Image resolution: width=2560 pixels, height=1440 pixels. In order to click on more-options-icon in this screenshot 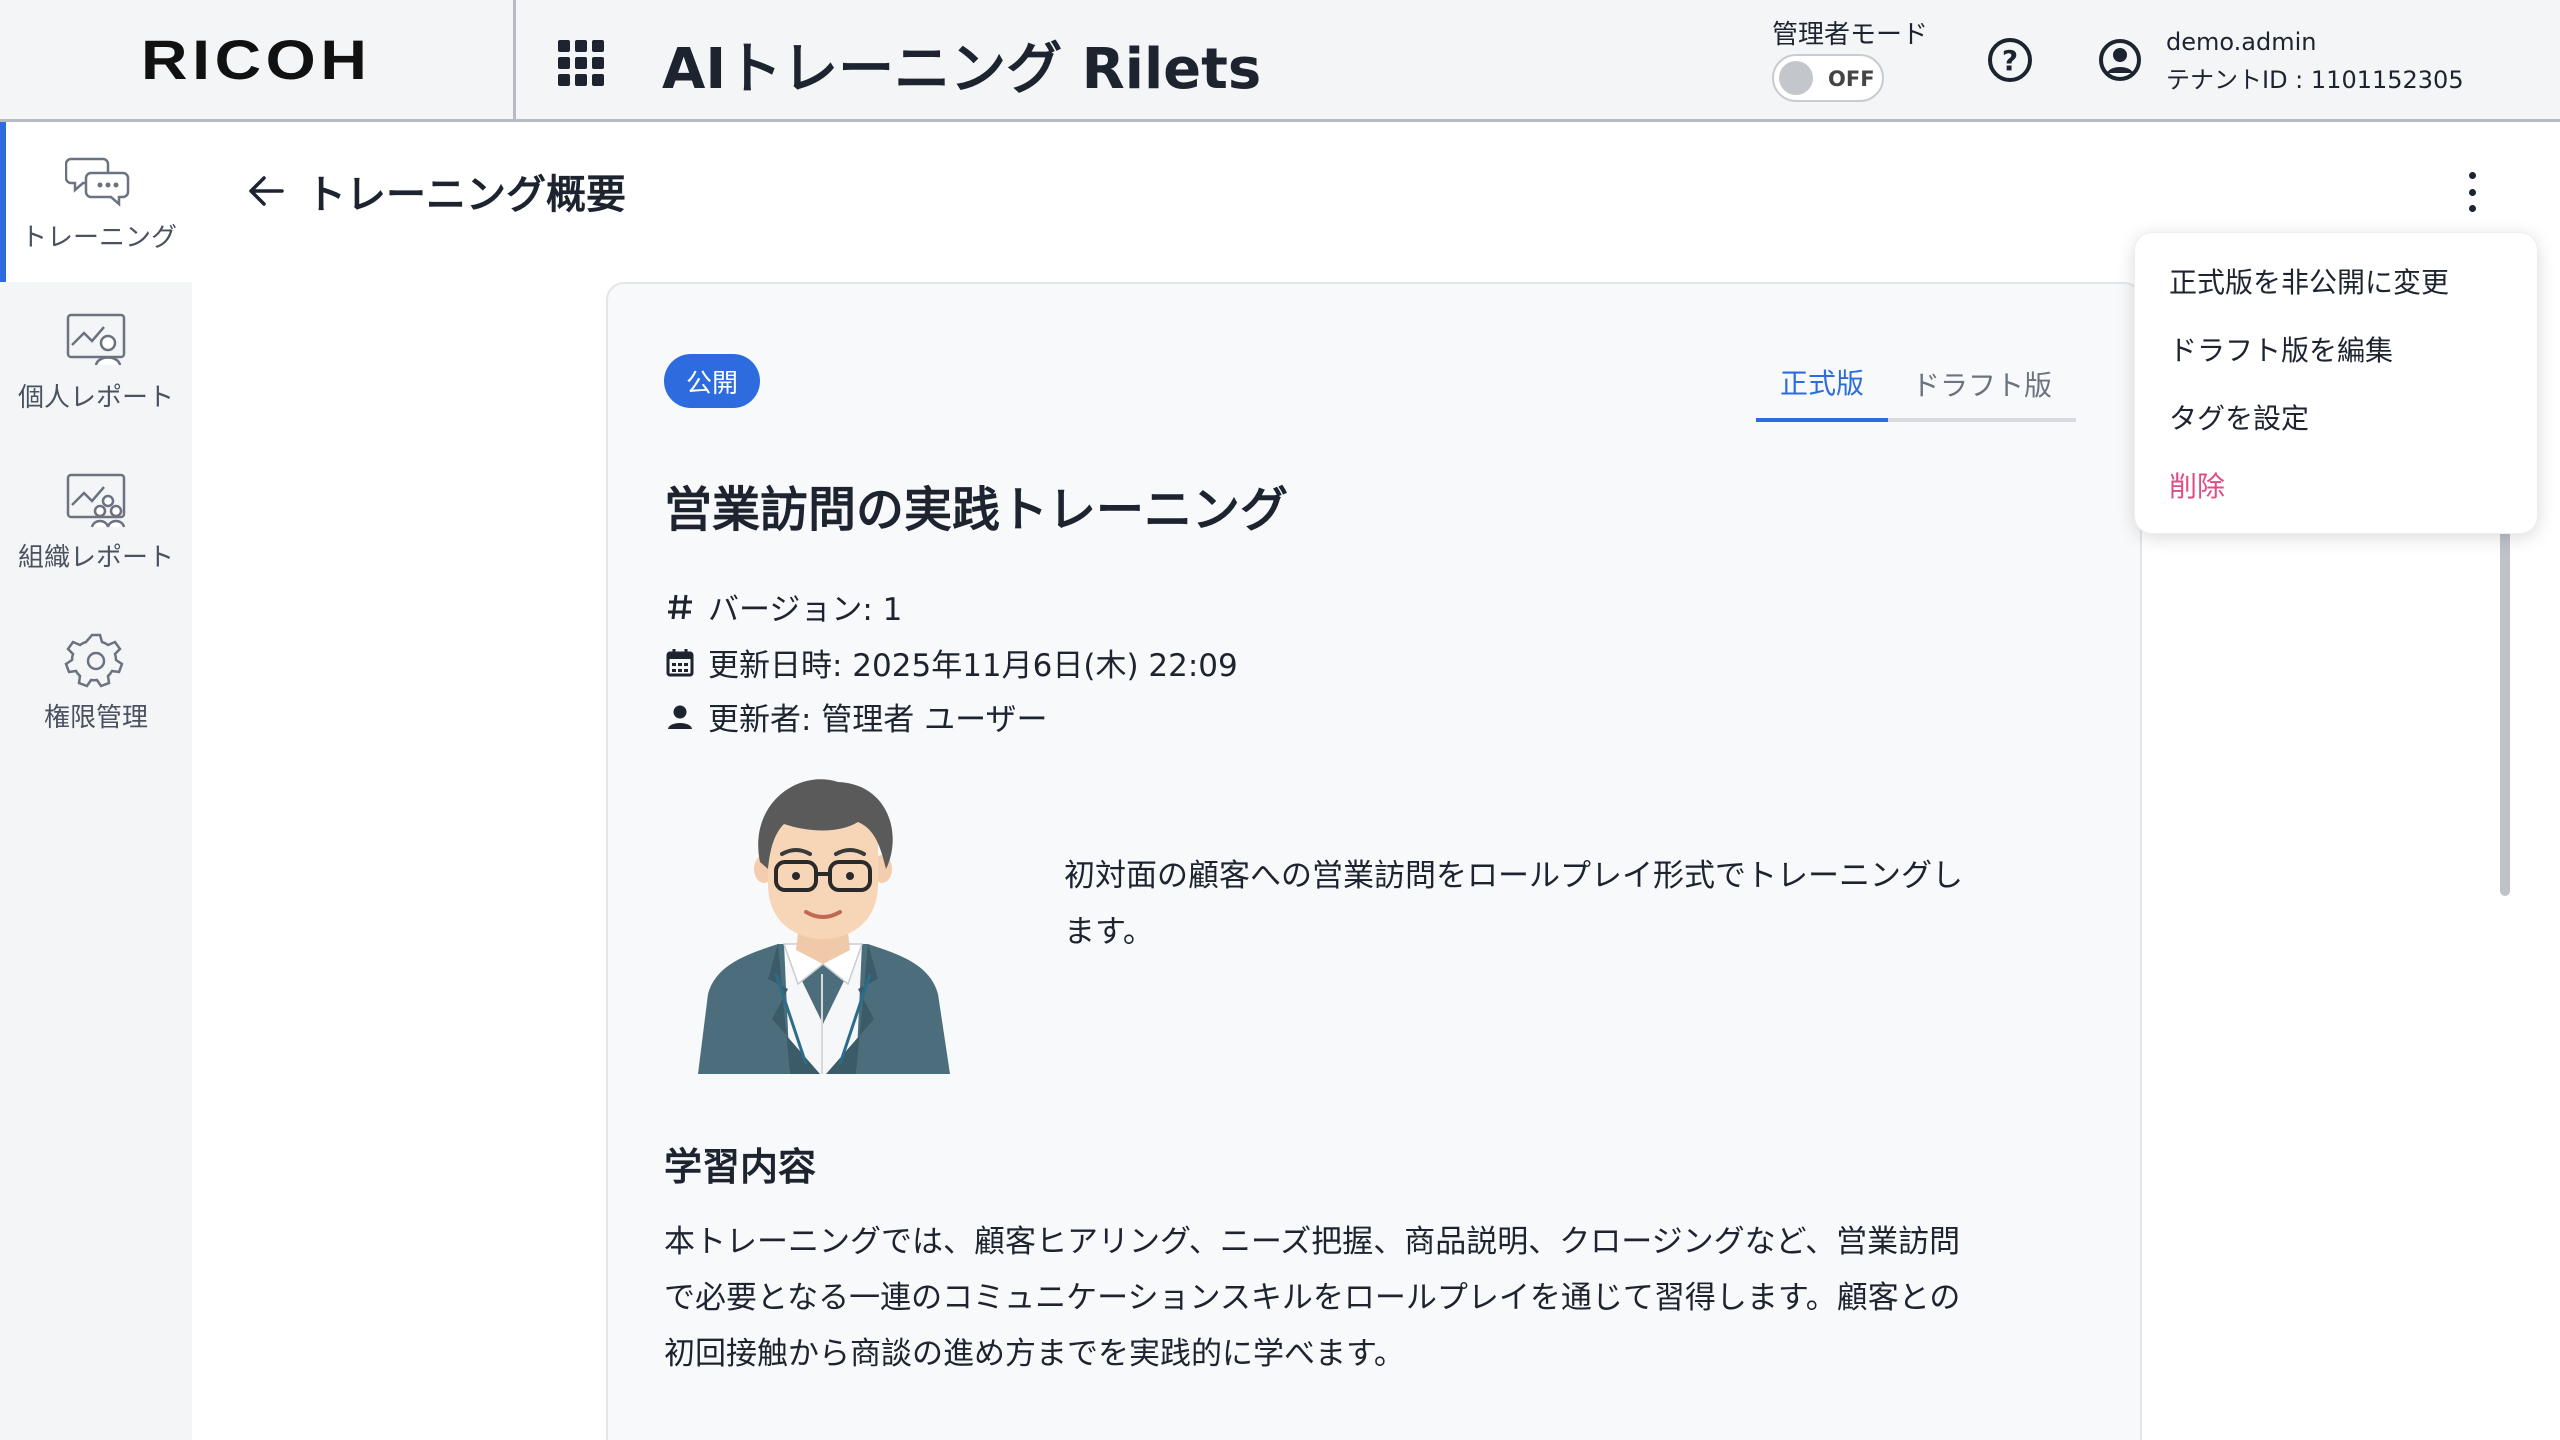, I will do `click(2472, 192)`.